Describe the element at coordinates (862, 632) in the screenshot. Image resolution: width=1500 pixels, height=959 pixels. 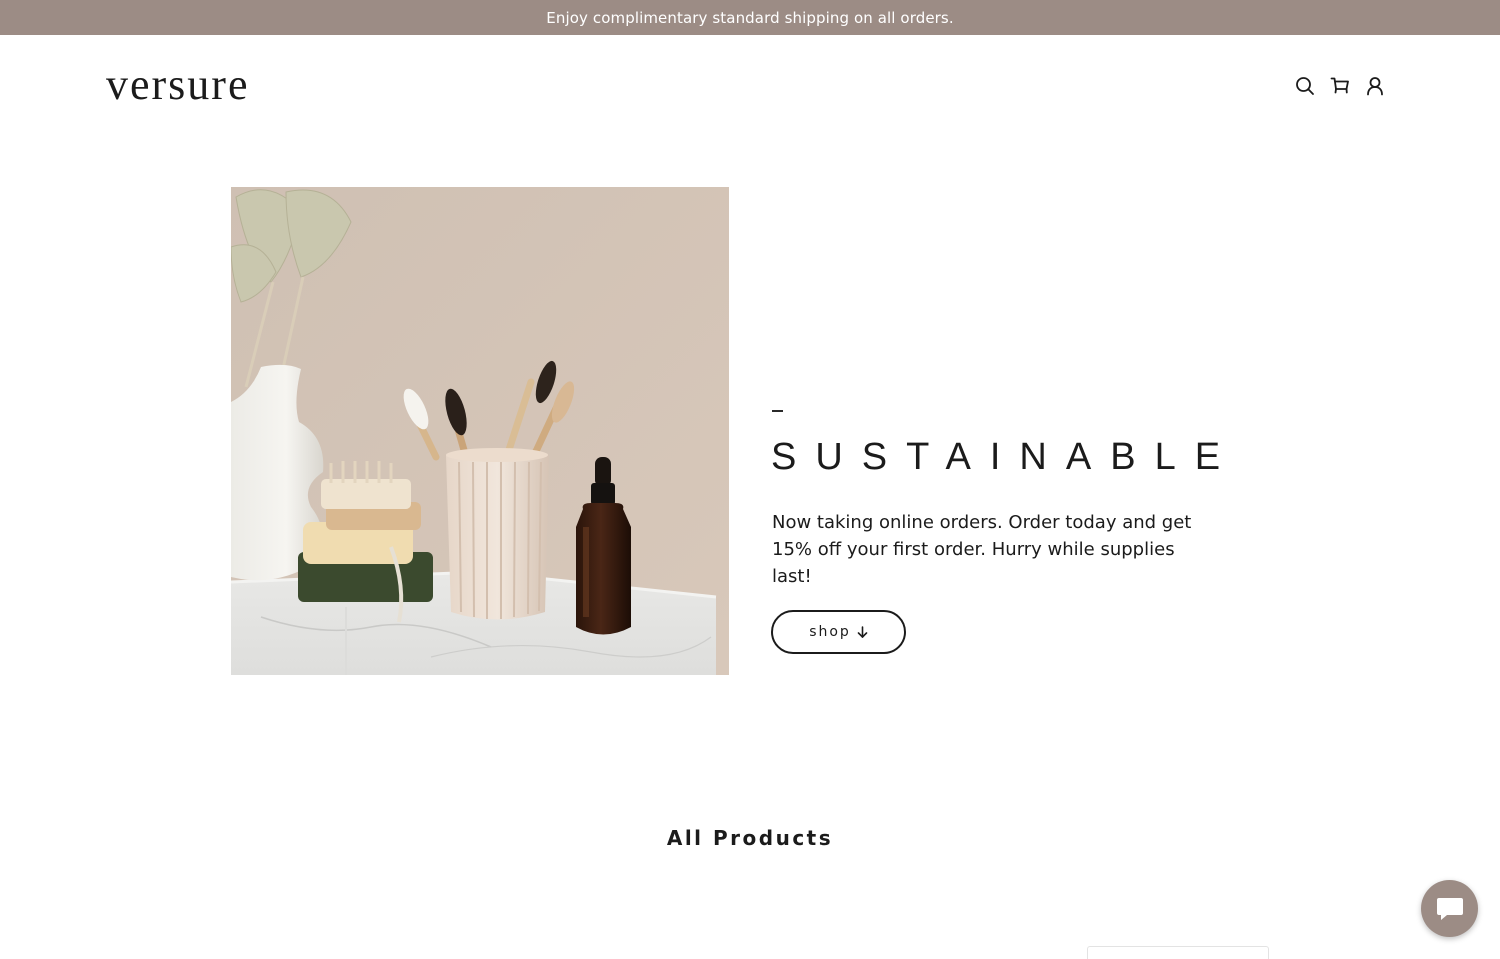
I see `arrow-down-icon` at that location.